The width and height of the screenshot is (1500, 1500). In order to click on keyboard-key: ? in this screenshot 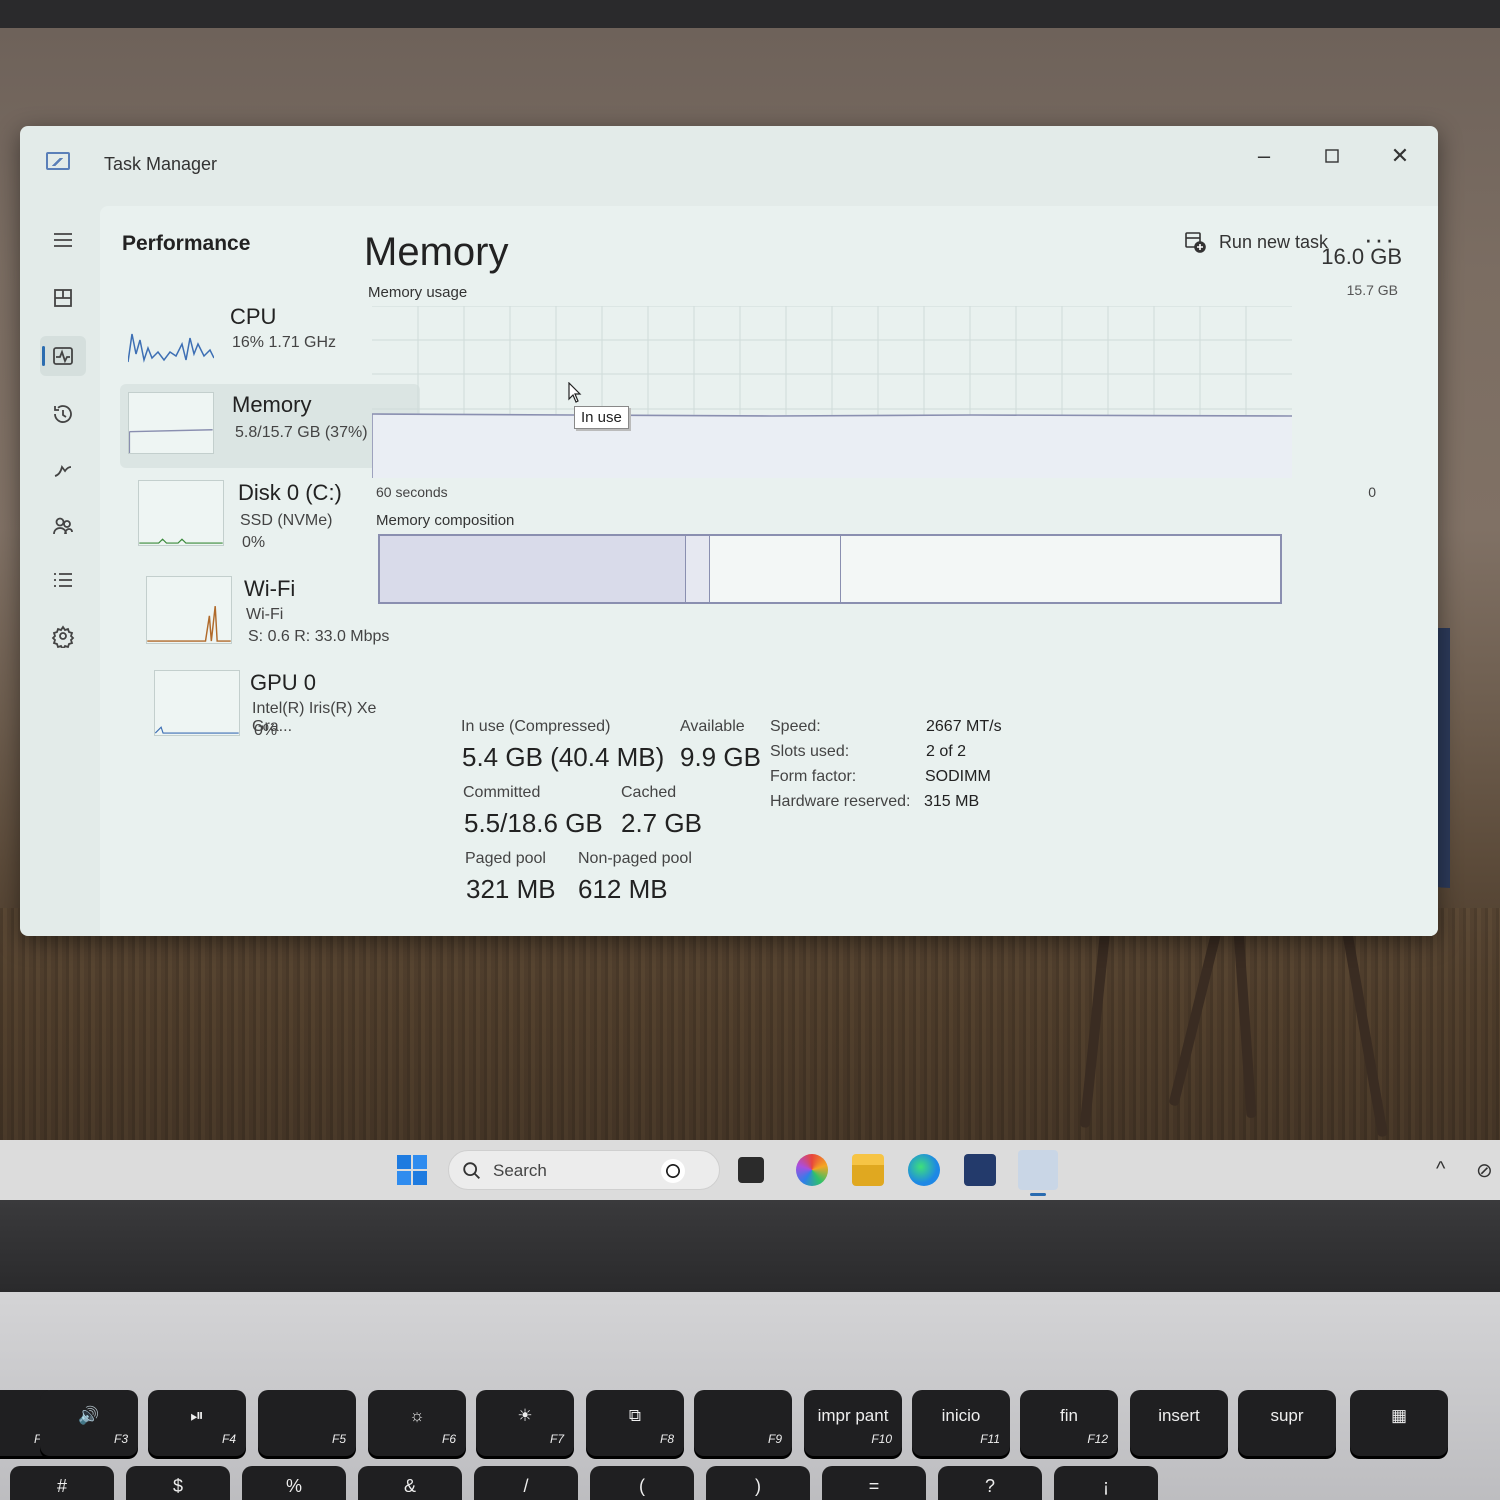, I will do `click(990, 1483)`.